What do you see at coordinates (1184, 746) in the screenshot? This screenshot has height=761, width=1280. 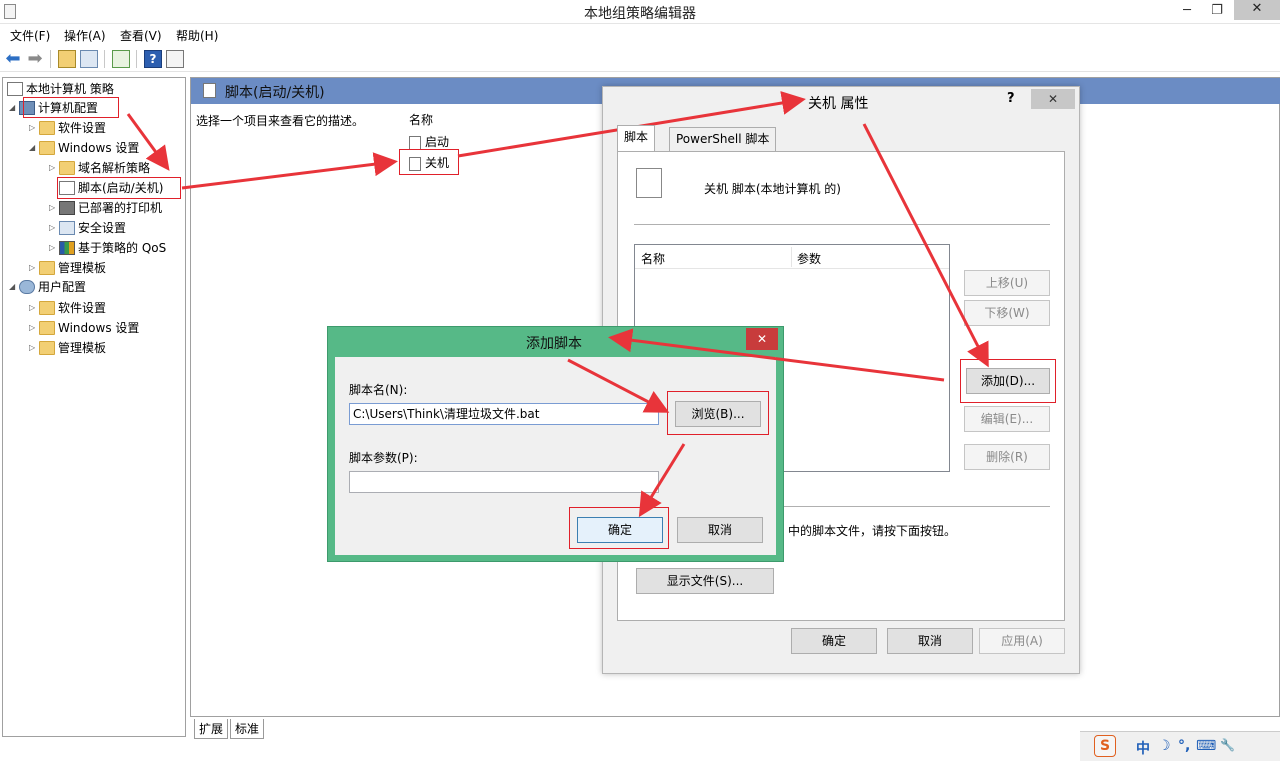 I see `punctuation-icon: °,` at bounding box center [1184, 746].